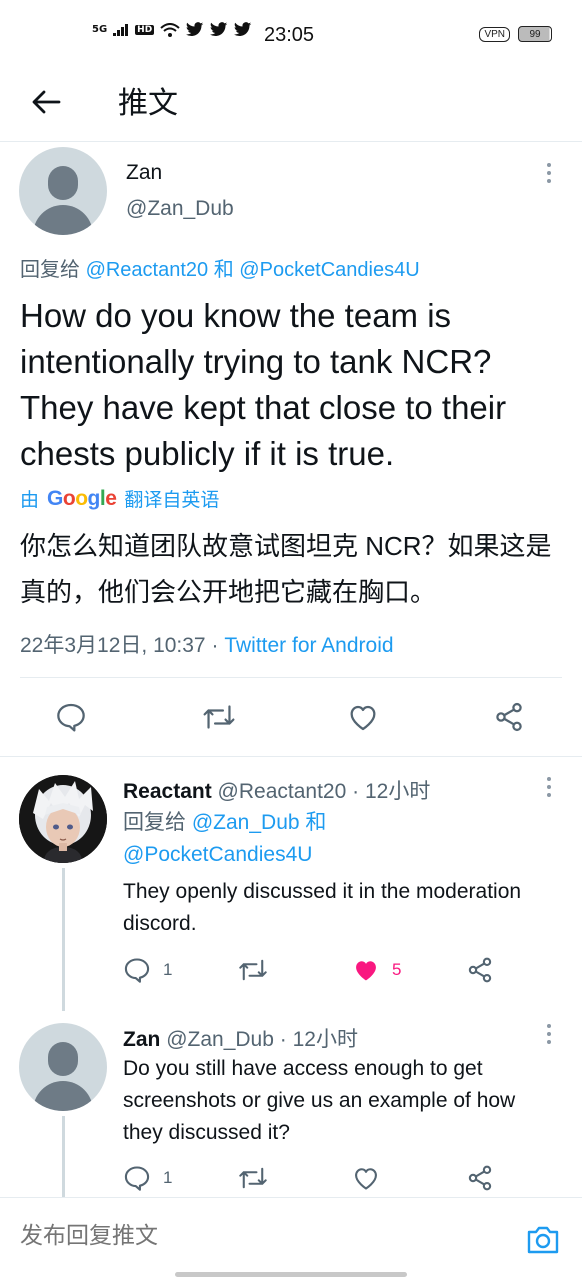 This screenshot has height=1280, width=582. Describe the element at coordinates (119, 498) in the screenshot. I see `translation-attribution: 由 Google 翻译自英语` at that location.